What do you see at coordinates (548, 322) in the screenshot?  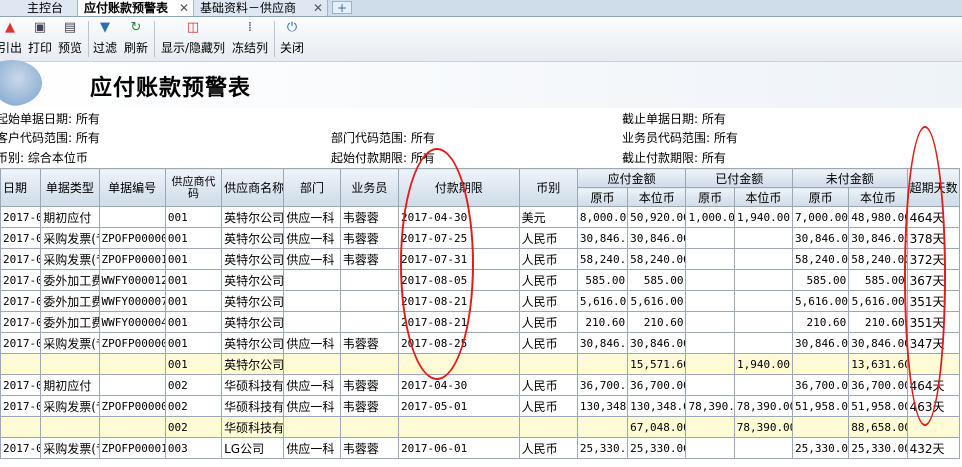 I see `table-cell: 人民币` at bounding box center [548, 322].